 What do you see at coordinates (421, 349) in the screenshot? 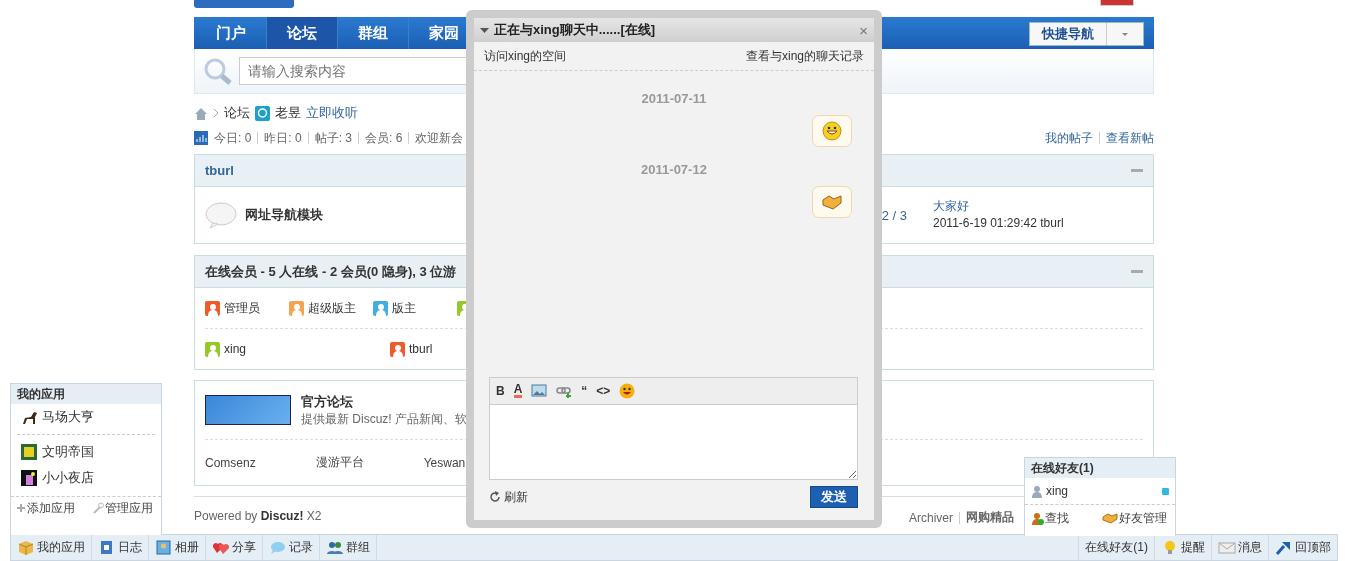
I see `user-link: tburl` at bounding box center [421, 349].